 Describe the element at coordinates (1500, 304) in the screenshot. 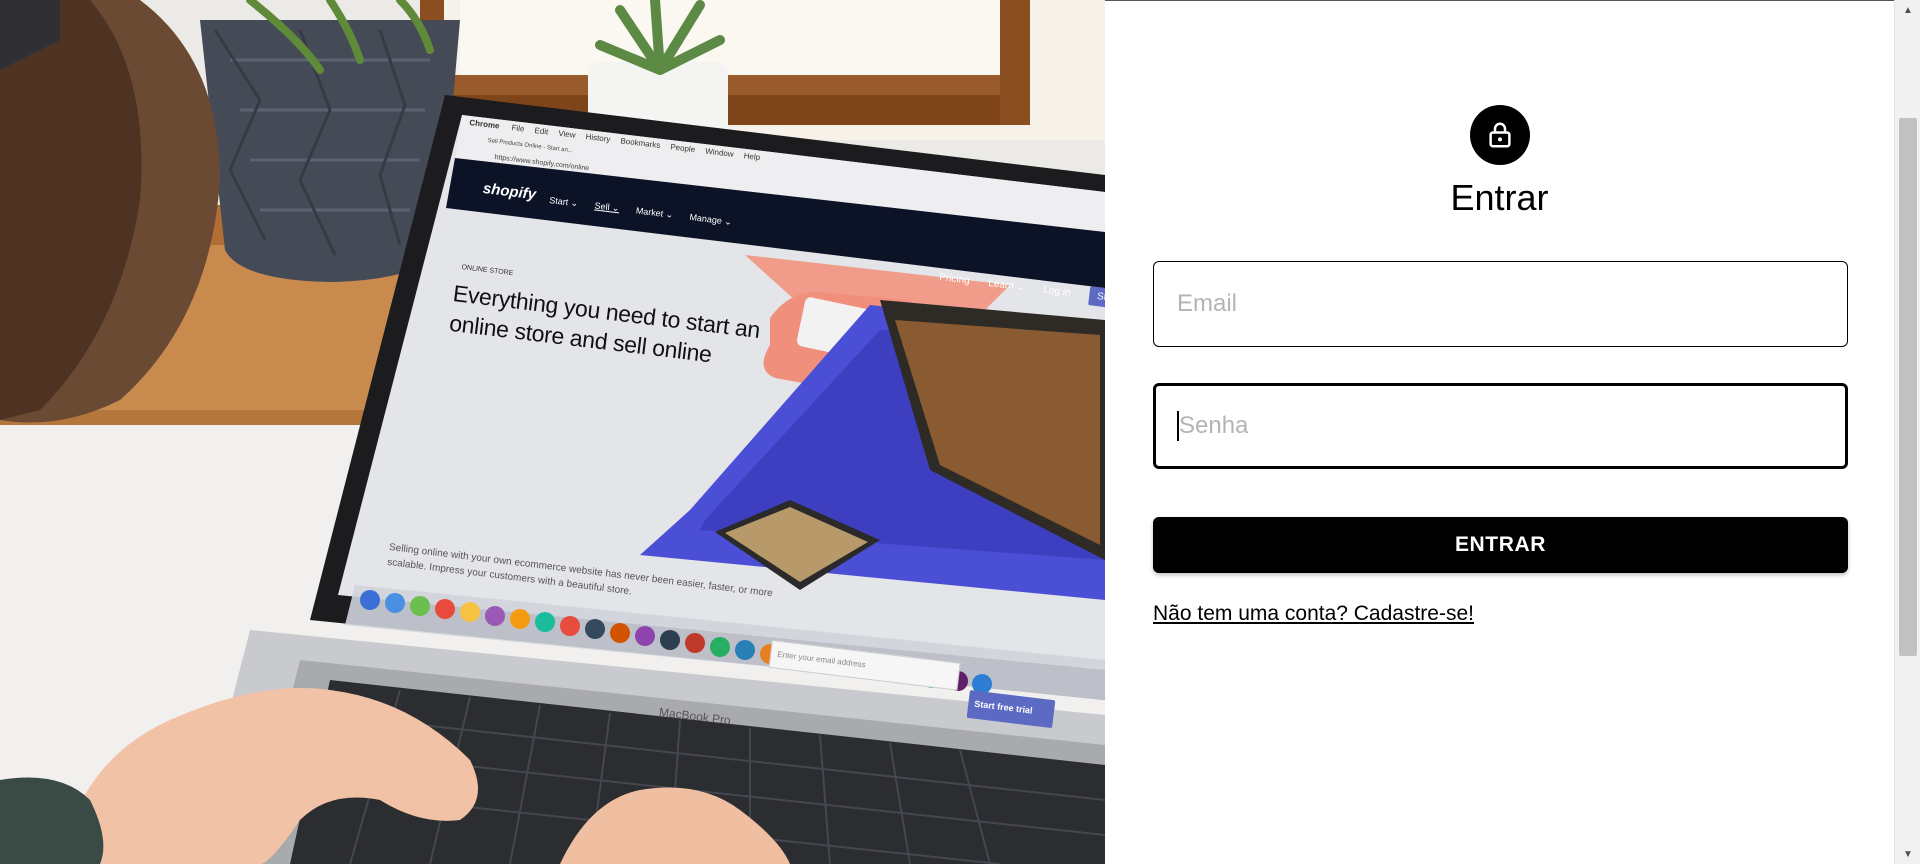

I see `email-field: Email` at that location.